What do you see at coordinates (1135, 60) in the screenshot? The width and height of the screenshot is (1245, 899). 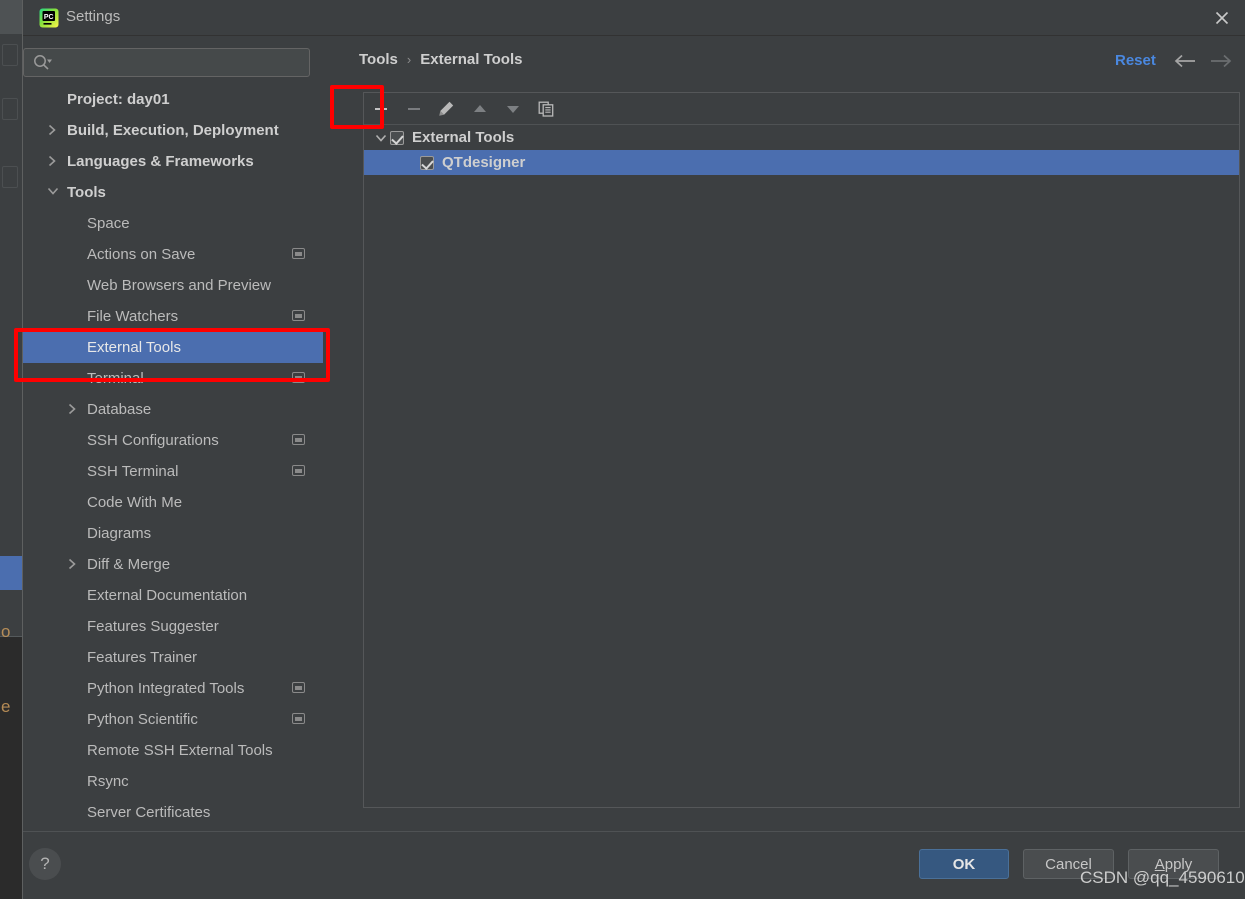 I see `reset-link: Reset` at bounding box center [1135, 60].